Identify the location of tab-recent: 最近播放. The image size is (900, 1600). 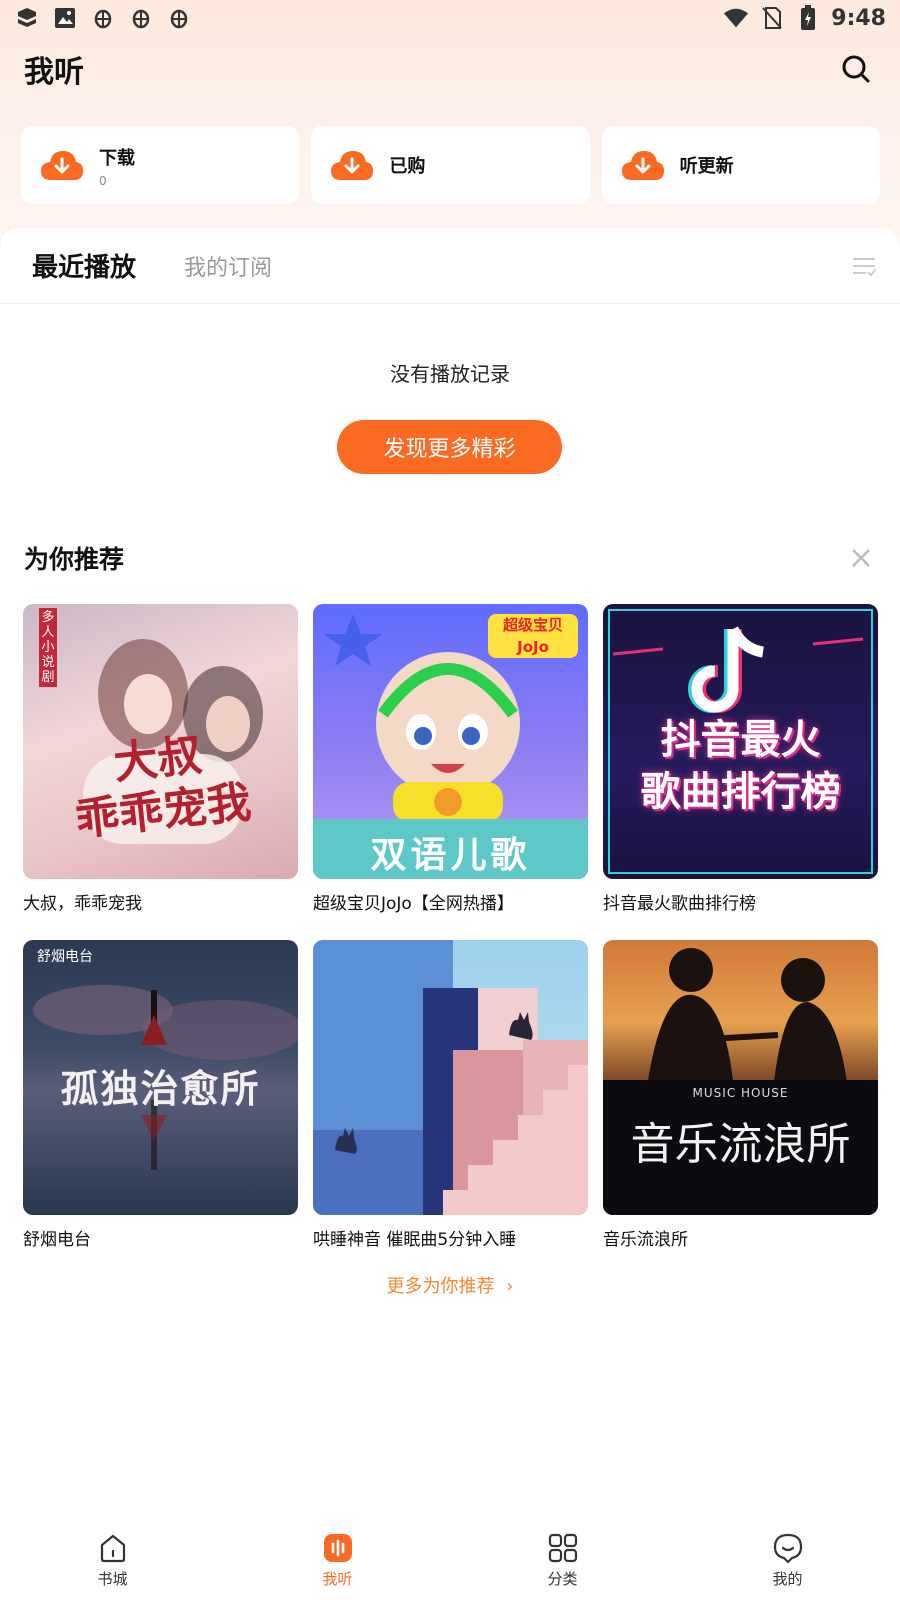
(84, 265).